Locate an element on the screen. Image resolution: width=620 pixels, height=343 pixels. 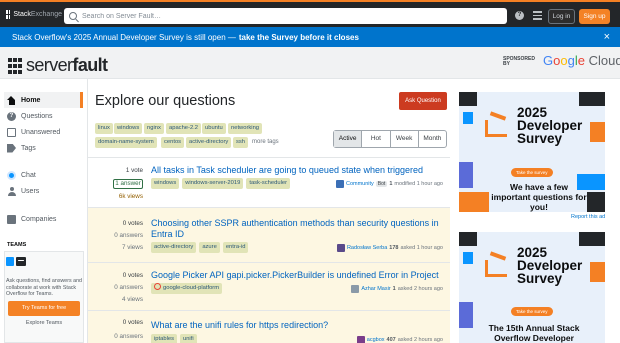
sidebar-item-questions: ? Questions is located at coordinates (43, 116).